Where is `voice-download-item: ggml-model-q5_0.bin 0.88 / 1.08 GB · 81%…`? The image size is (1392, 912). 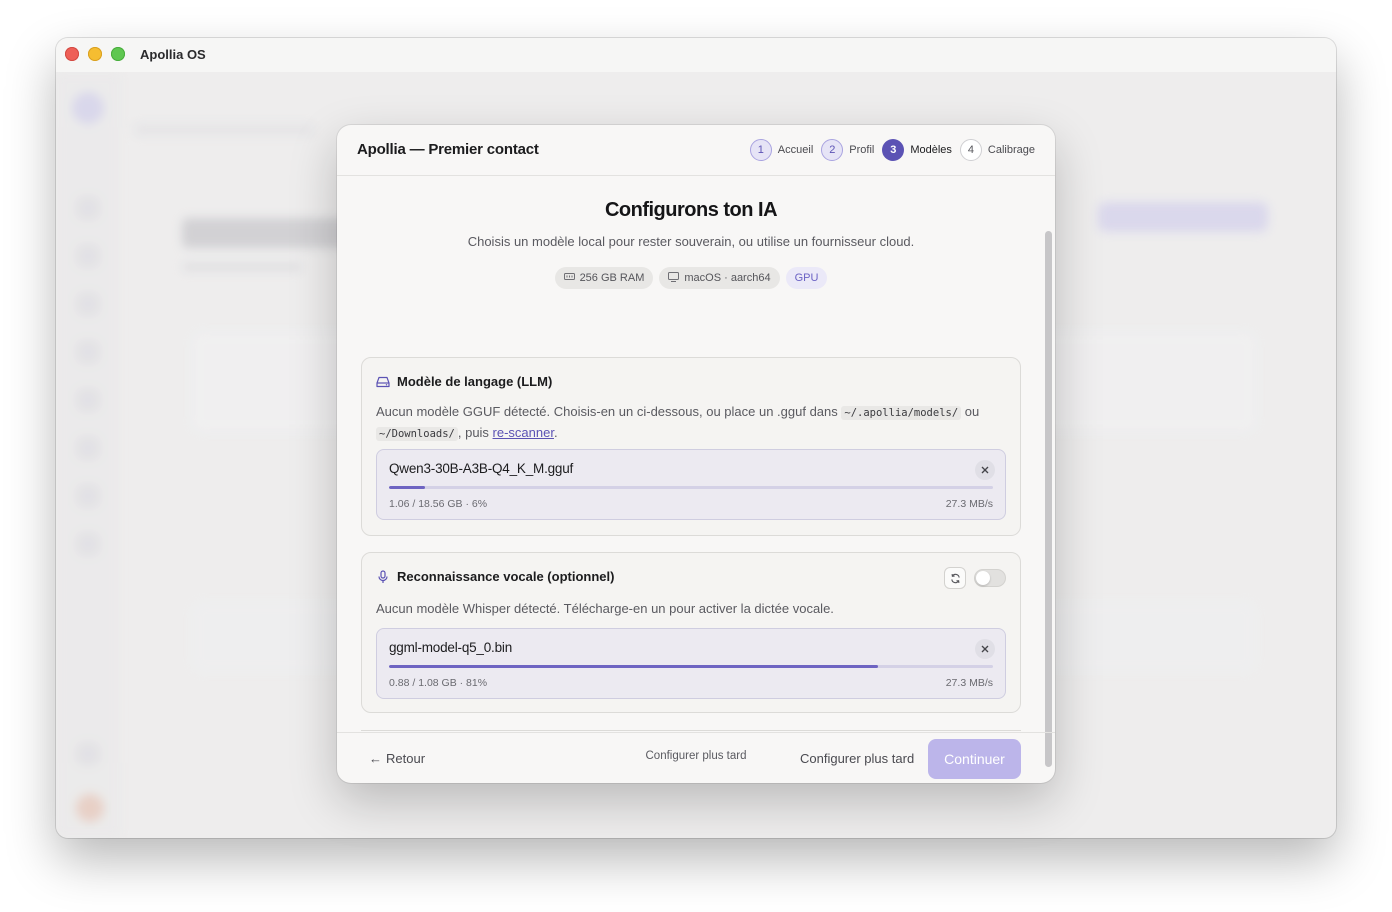 voice-download-item: ggml-model-q5_0.bin 0.88 / 1.08 GB · 81%… is located at coordinates (691, 663).